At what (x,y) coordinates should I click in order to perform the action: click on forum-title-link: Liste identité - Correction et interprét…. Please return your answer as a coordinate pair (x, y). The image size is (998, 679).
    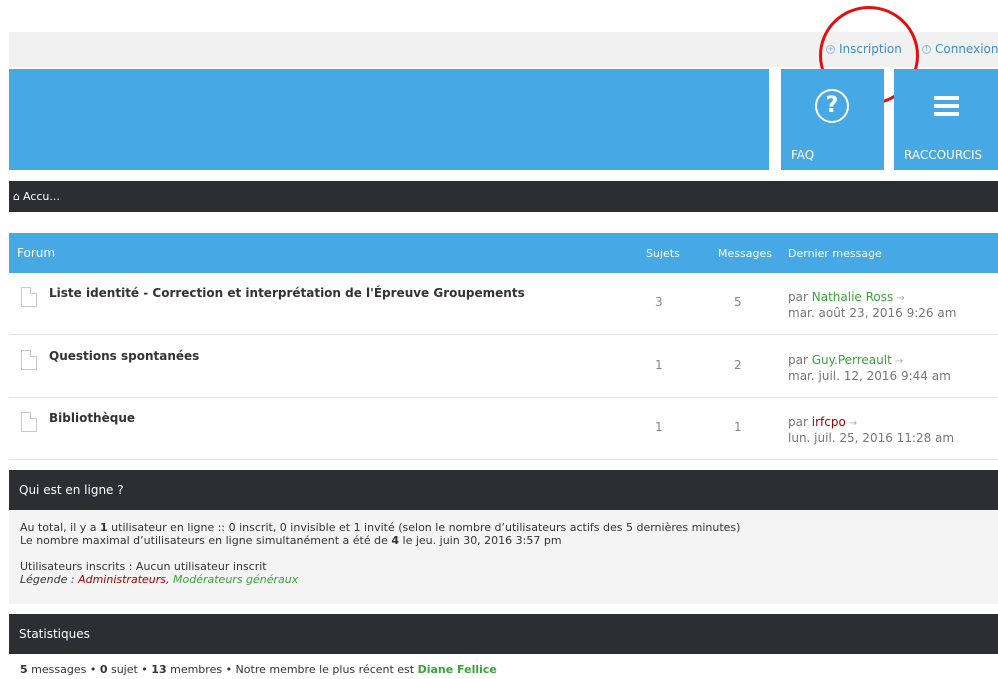
    Looking at the image, I should click on (287, 293).